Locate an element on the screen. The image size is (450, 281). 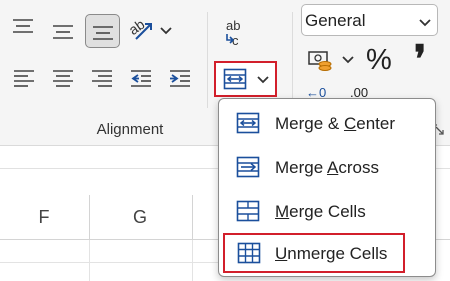
menu-item-merge-cells: Merge Cells is located at coordinates (327, 211).